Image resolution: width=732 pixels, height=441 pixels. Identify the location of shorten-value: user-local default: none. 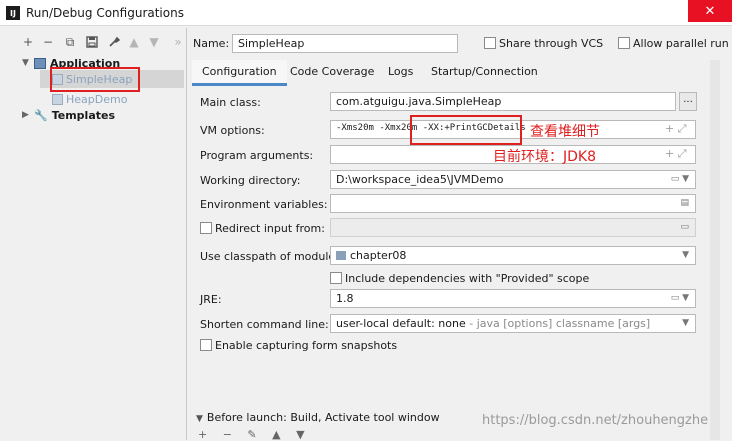
(401, 323).